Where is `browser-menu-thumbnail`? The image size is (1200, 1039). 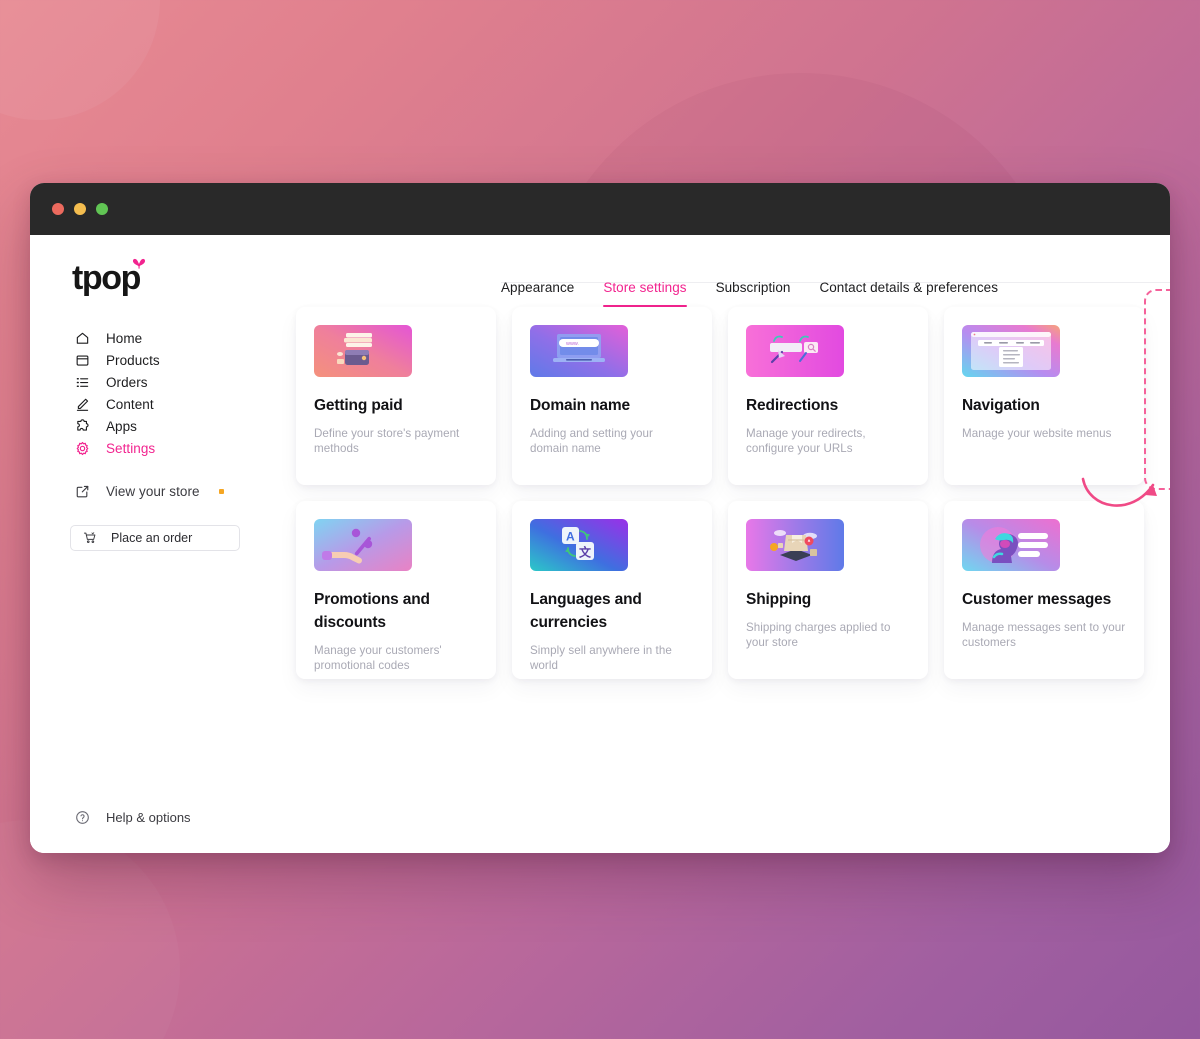
browser-menu-thumbnail is located at coordinates (1011, 351).